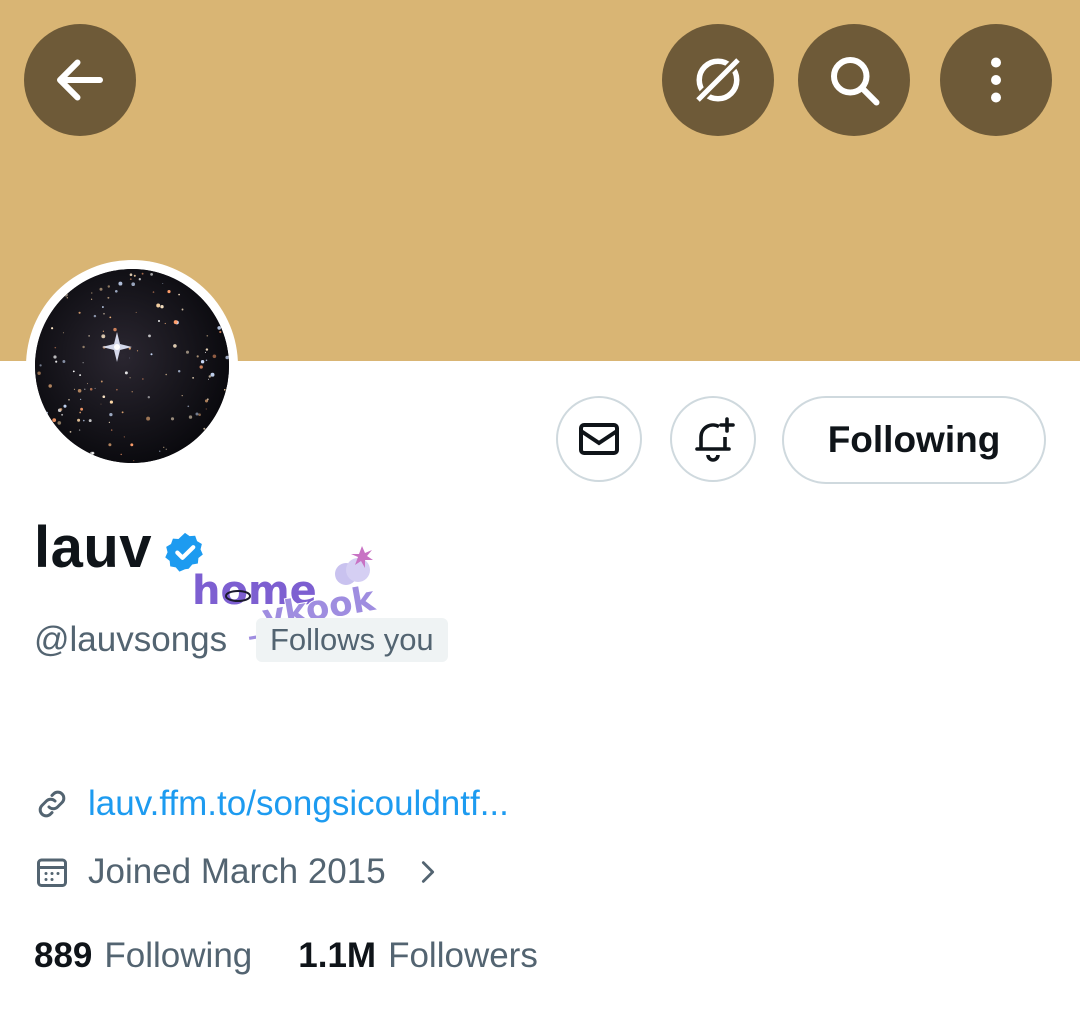 The height and width of the screenshot is (1017, 1080). I want to click on more-button, so click(996, 80).